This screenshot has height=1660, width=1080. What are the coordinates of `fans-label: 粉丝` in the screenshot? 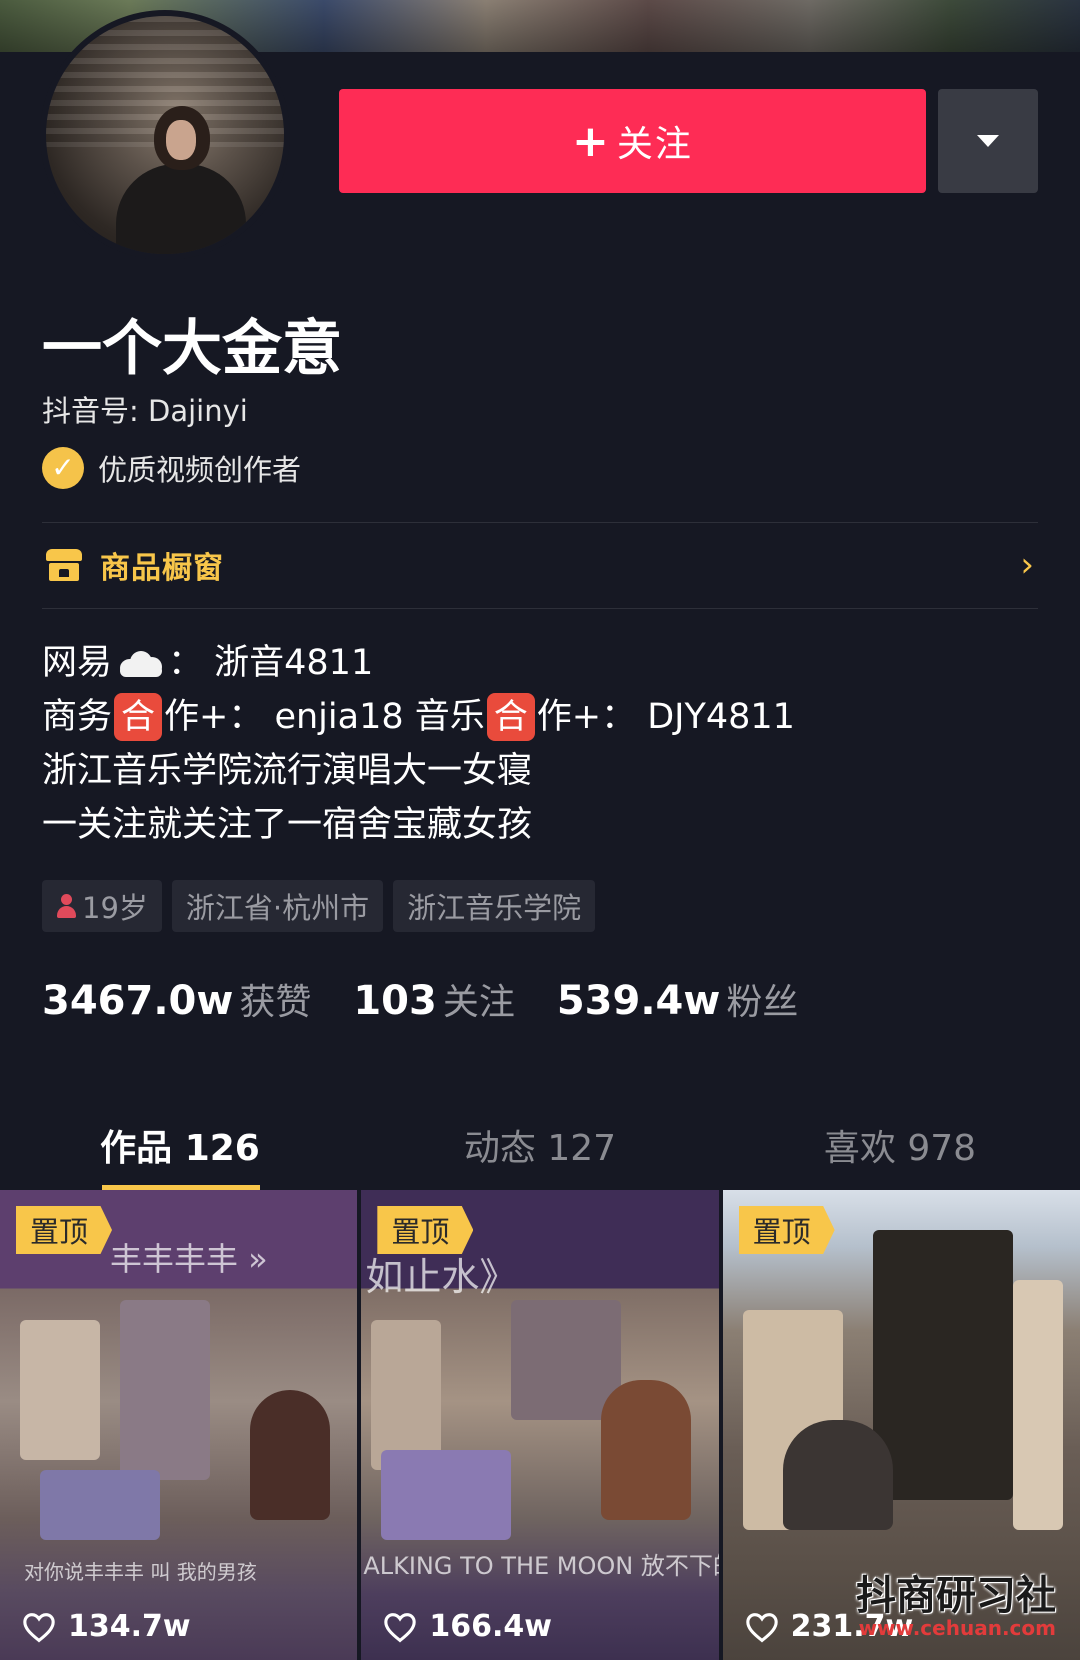 It's located at (762, 1002).